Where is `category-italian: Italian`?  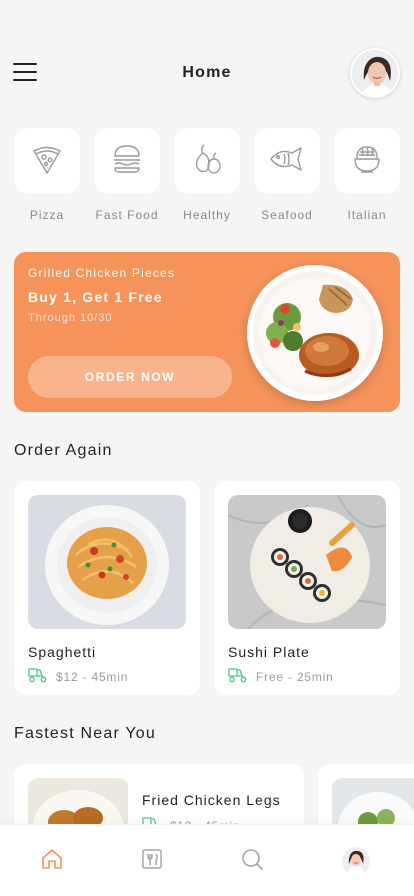
category-italian: Italian is located at coordinates (367, 175).